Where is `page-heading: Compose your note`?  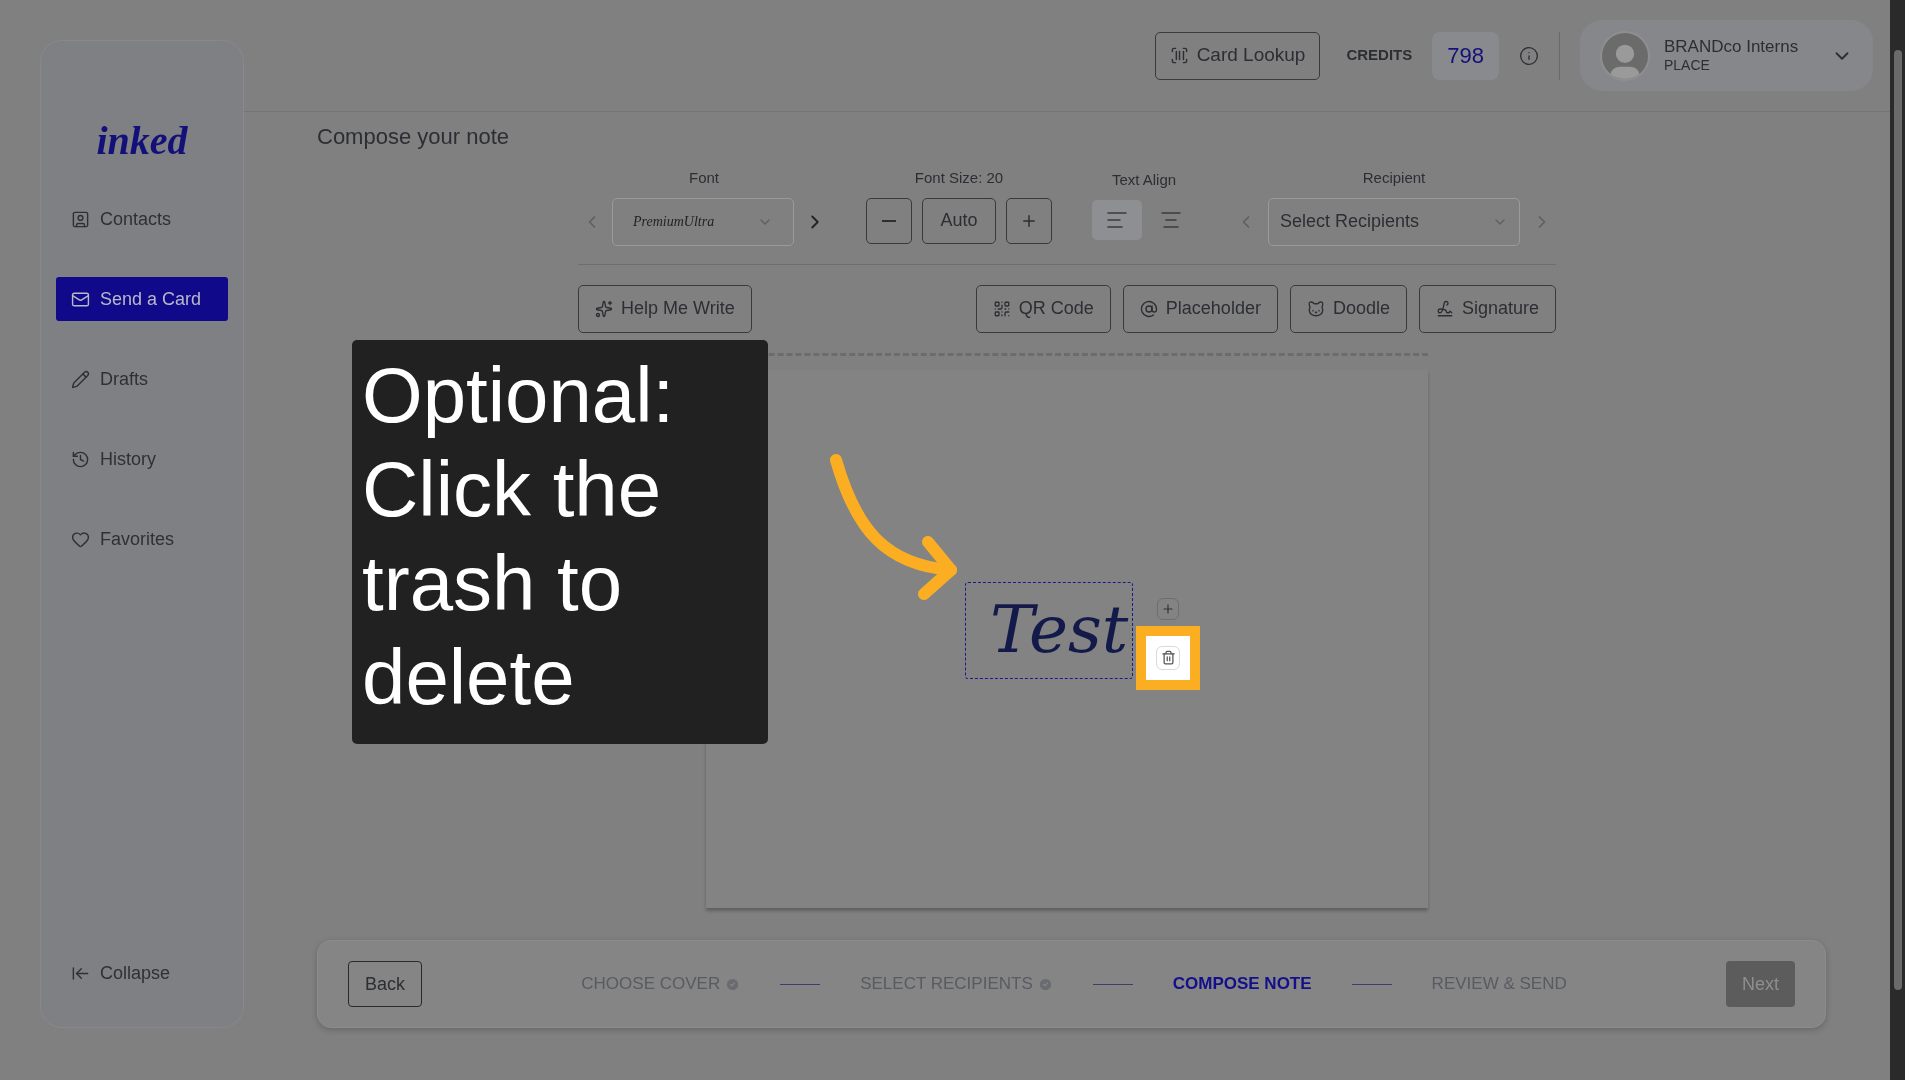
page-heading: Compose your note is located at coordinates (413, 136).